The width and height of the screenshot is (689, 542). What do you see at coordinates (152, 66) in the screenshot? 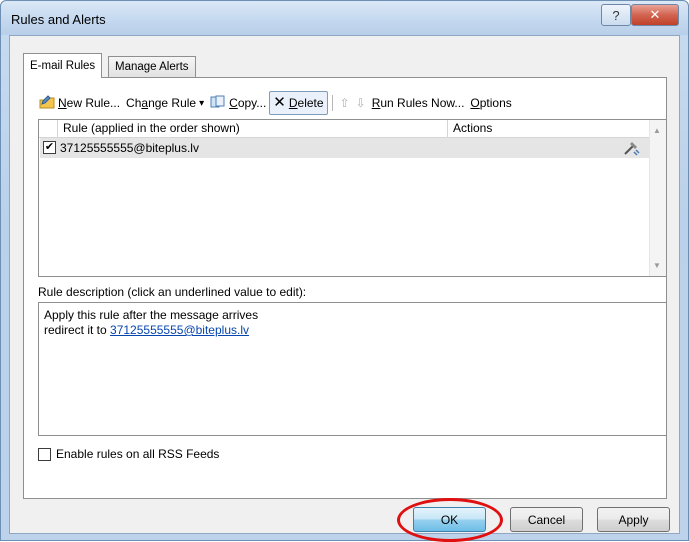
I see `tab-manage-alerts: Manage Alerts` at bounding box center [152, 66].